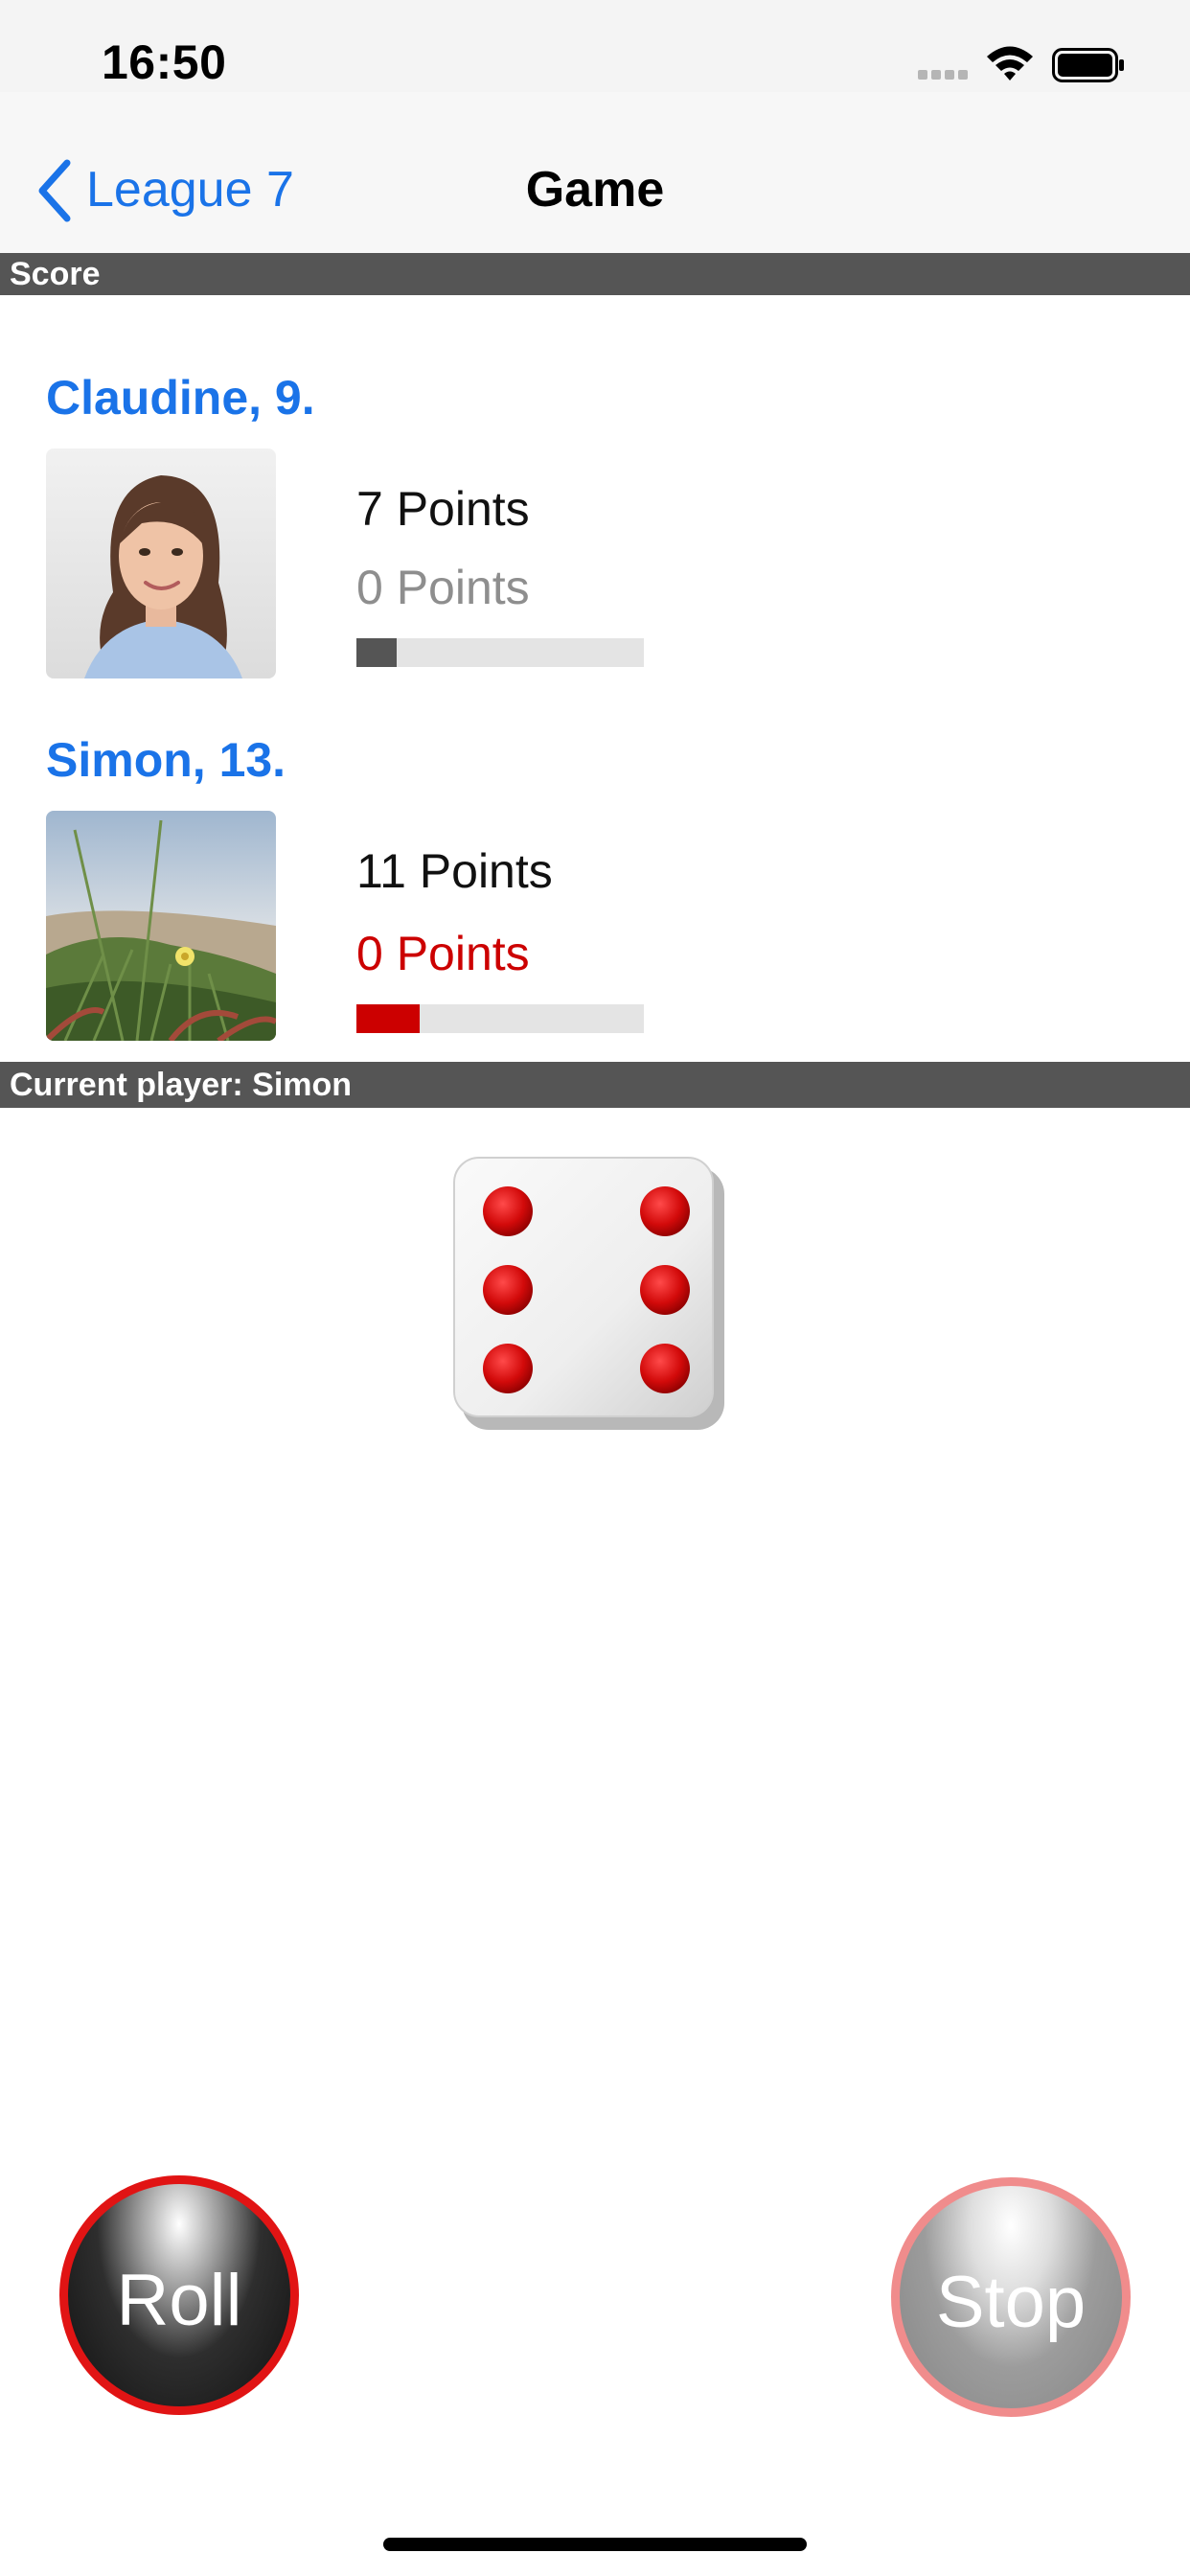 Image resolution: width=1190 pixels, height=2576 pixels. What do you see at coordinates (443, 587) in the screenshot?
I see `round-points-claudine: 0 Points` at bounding box center [443, 587].